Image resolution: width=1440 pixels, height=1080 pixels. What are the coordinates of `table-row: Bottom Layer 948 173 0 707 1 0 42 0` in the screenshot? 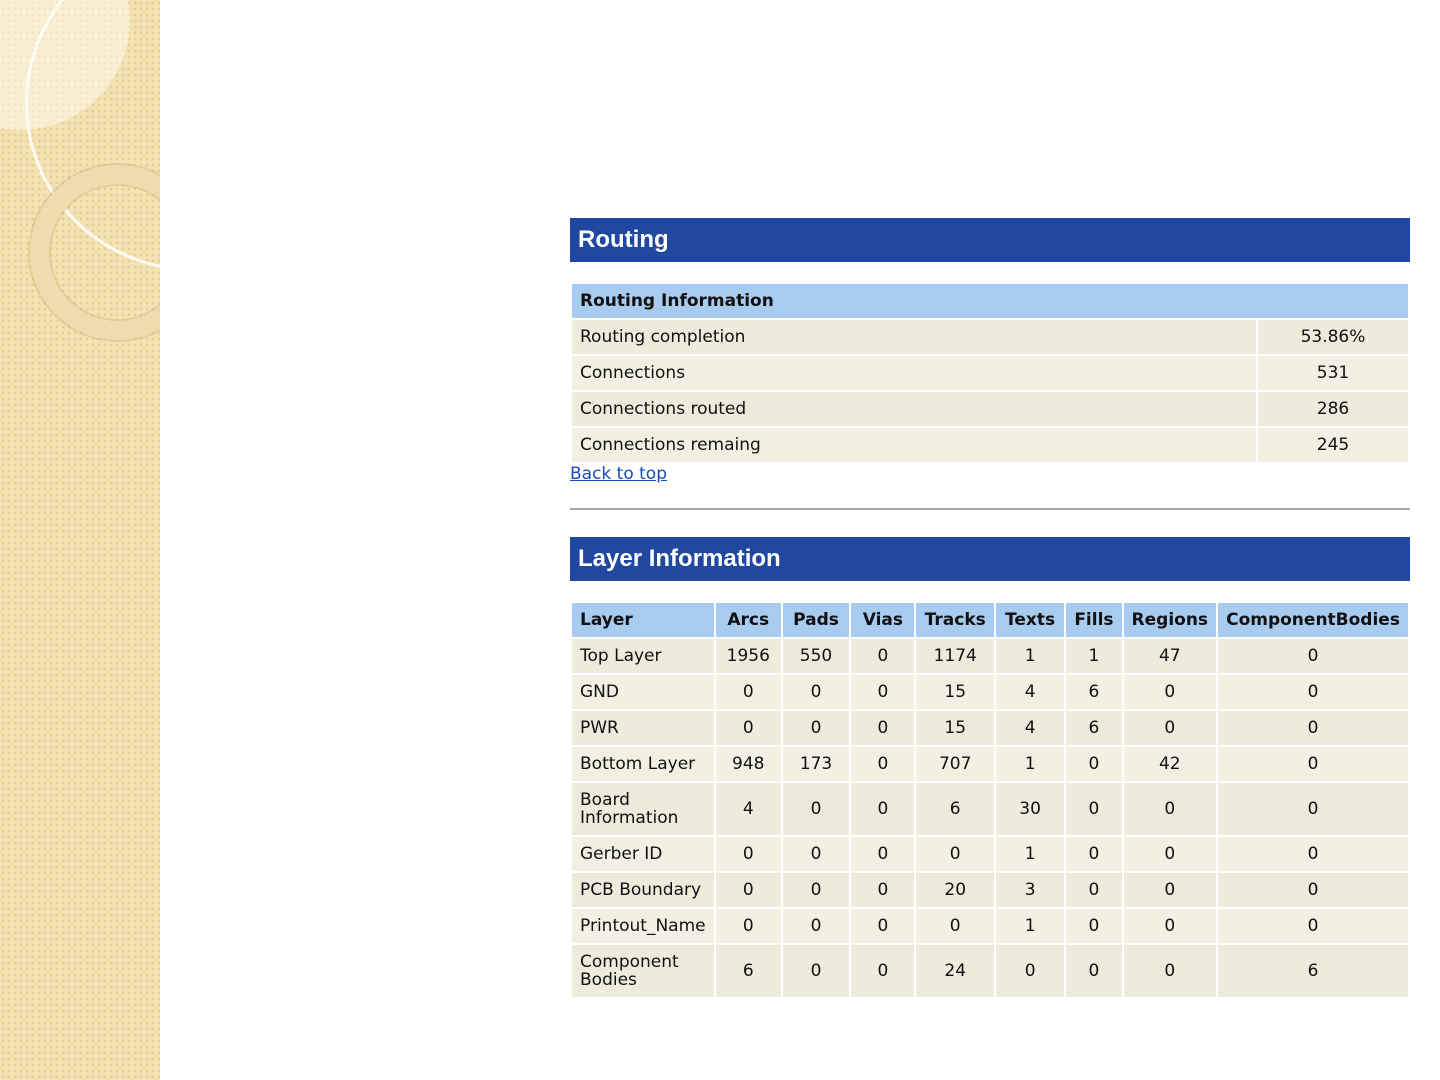 It's located at (990, 764).